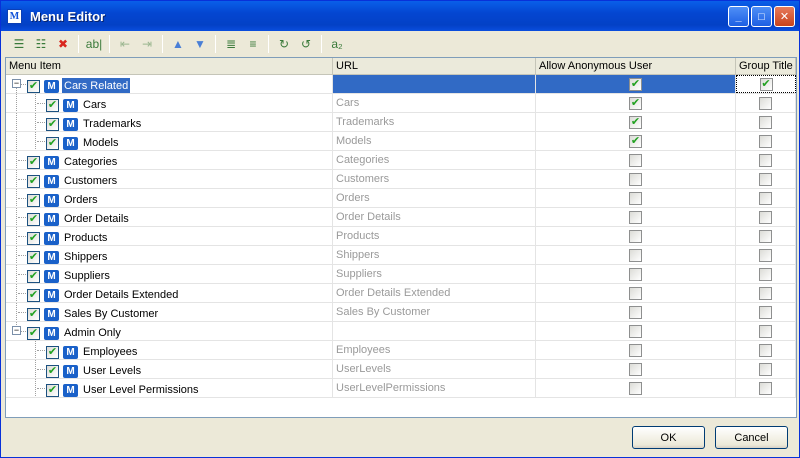  I want to click on menu-item-cell: ✔ M User Levels, so click(169, 369).